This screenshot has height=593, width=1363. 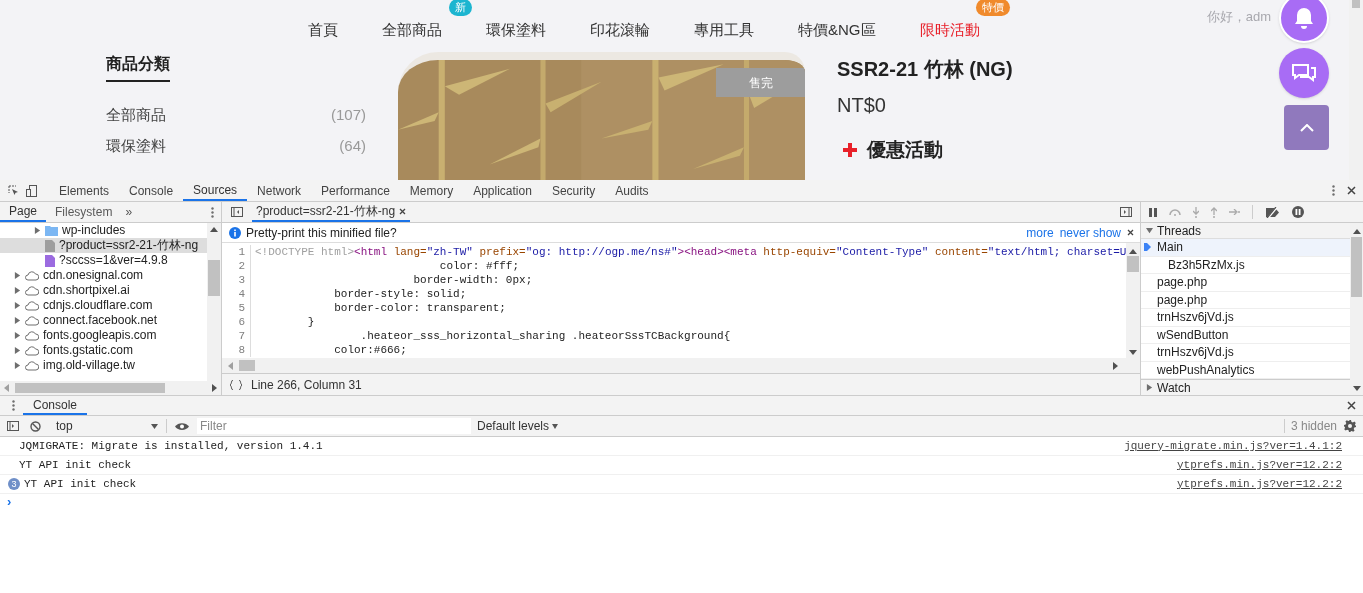 I want to click on devtools-tab: Audits, so click(x=632, y=190).